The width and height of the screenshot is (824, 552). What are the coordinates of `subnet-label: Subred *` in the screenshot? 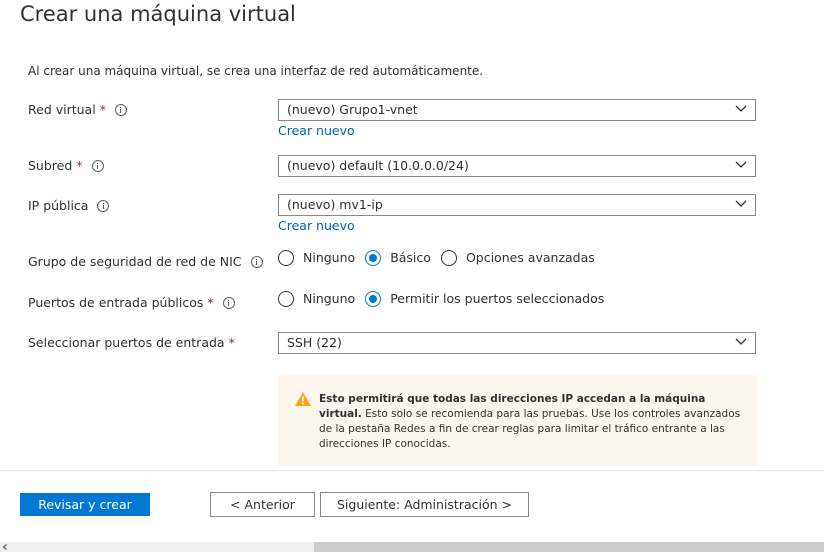 It's located at (66, 166).